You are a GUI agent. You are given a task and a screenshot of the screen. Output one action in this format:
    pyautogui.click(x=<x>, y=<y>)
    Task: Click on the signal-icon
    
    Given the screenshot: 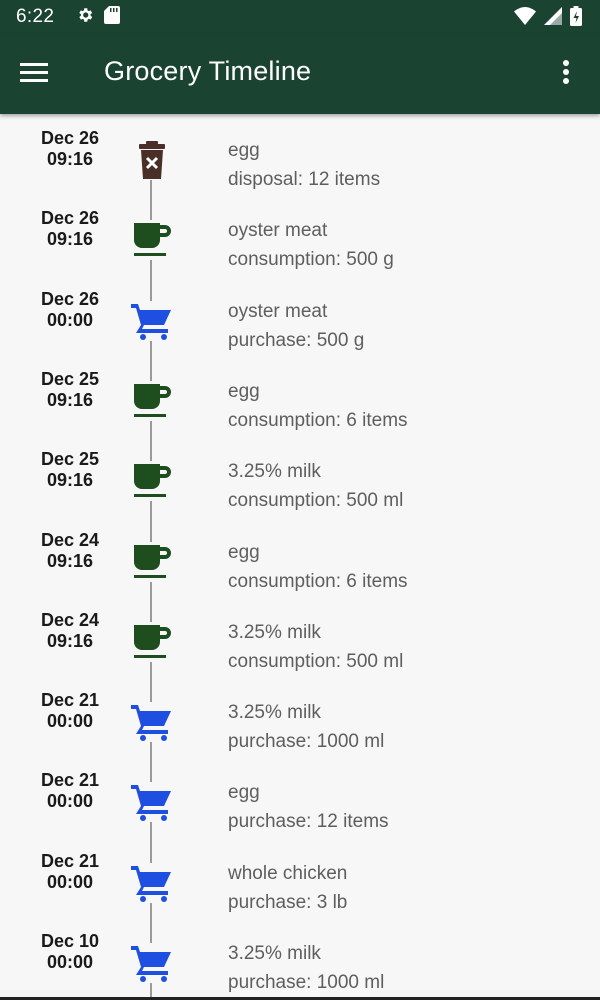 What is the action you would take?
    pyautogui.click(x=553, y=18)
    